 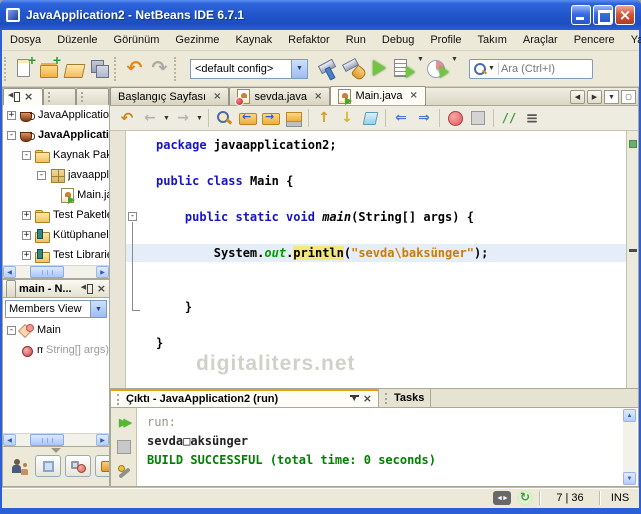 What do you see at coordinates (581, 15) in the screenshot?
I see `minimize-button` at bounding box center [581, 15].